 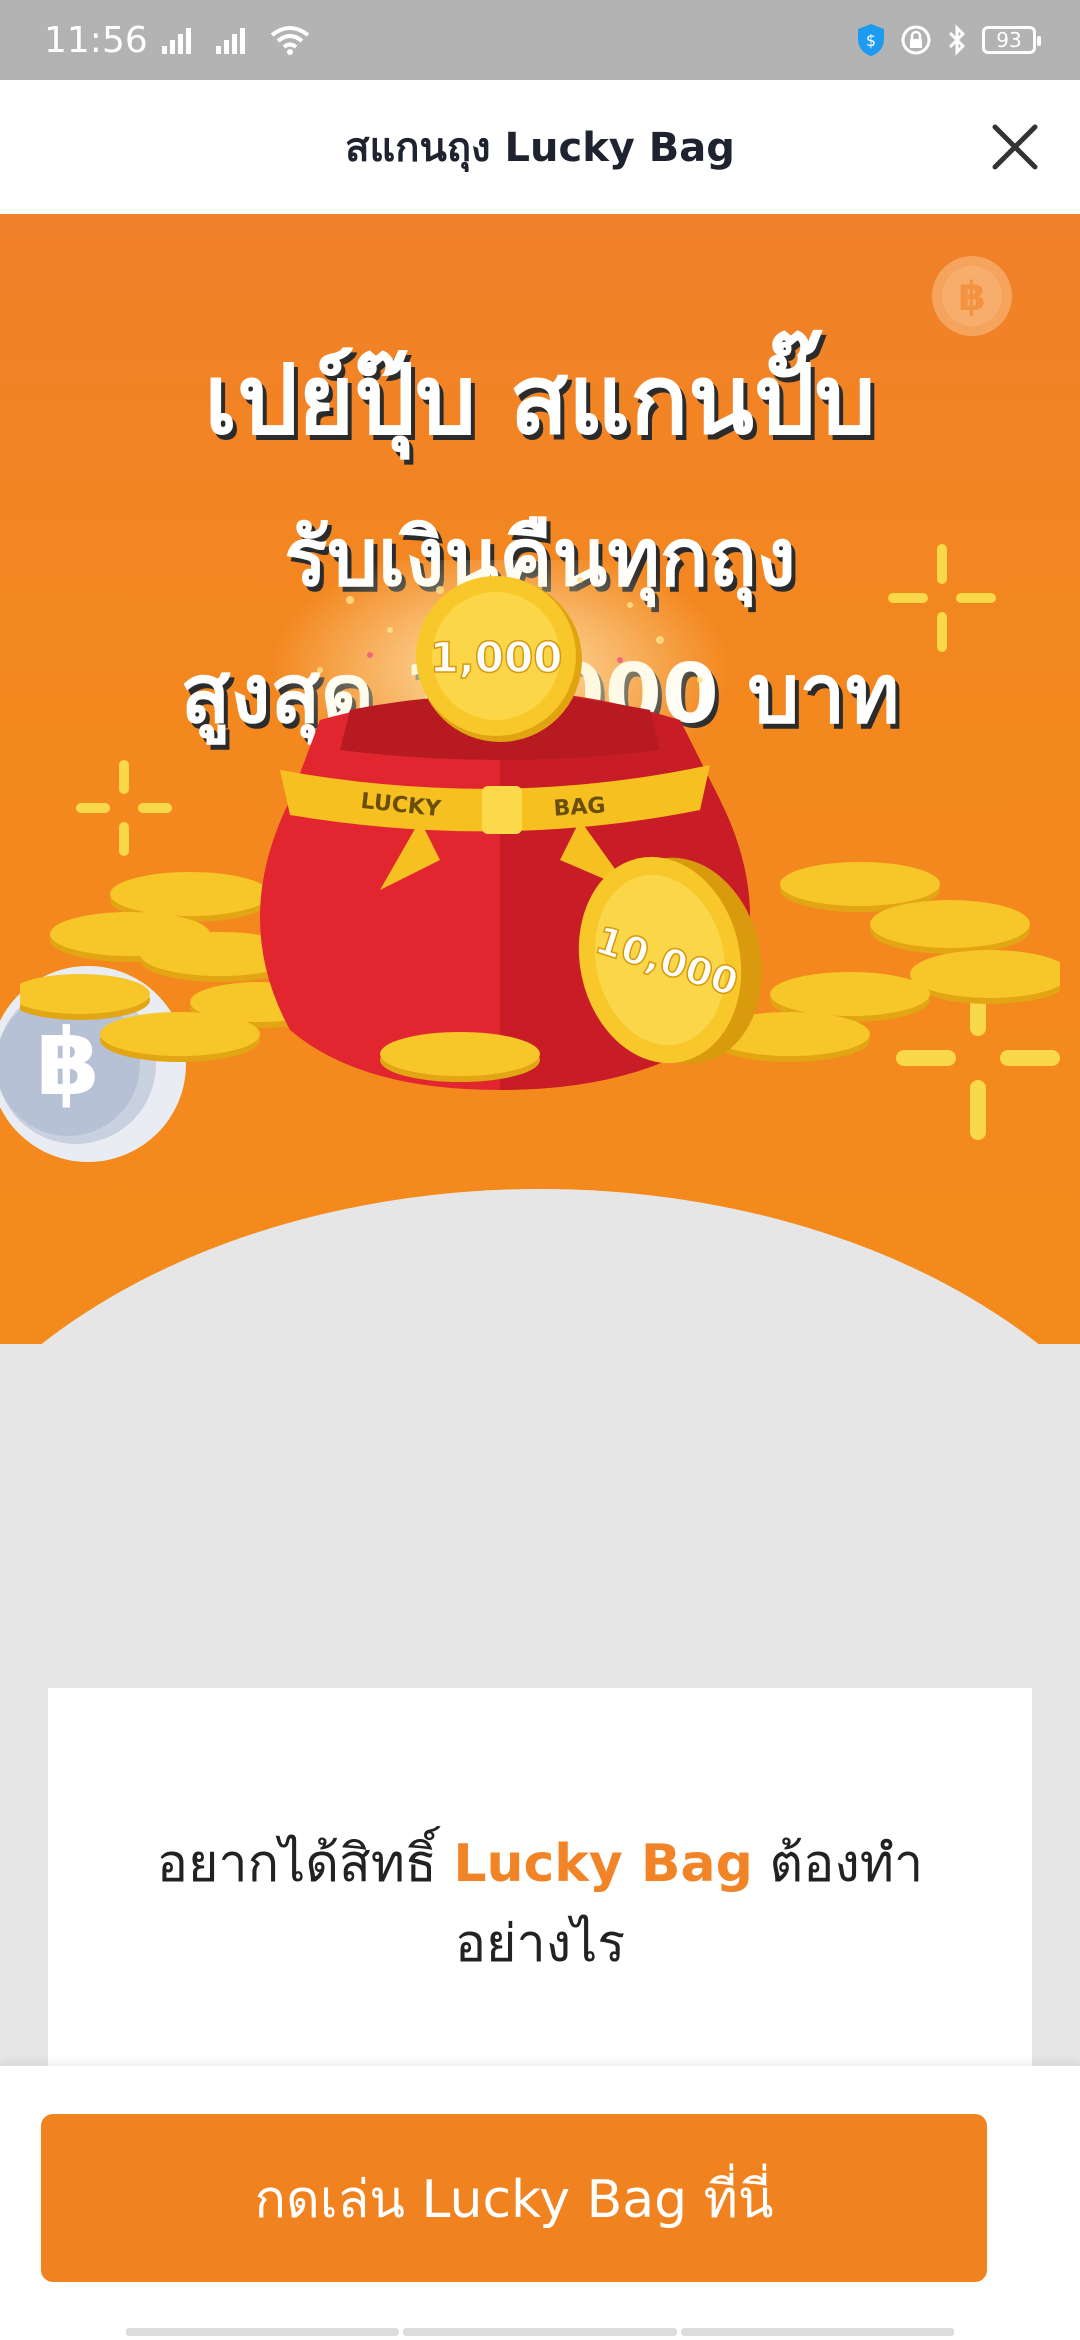 What do you see at coordinates (540, 400) in the screenshot?
I see `headline-main: เปย์ปุ๊บ สแกนปั๊บ` at bounding box center [540, 400].